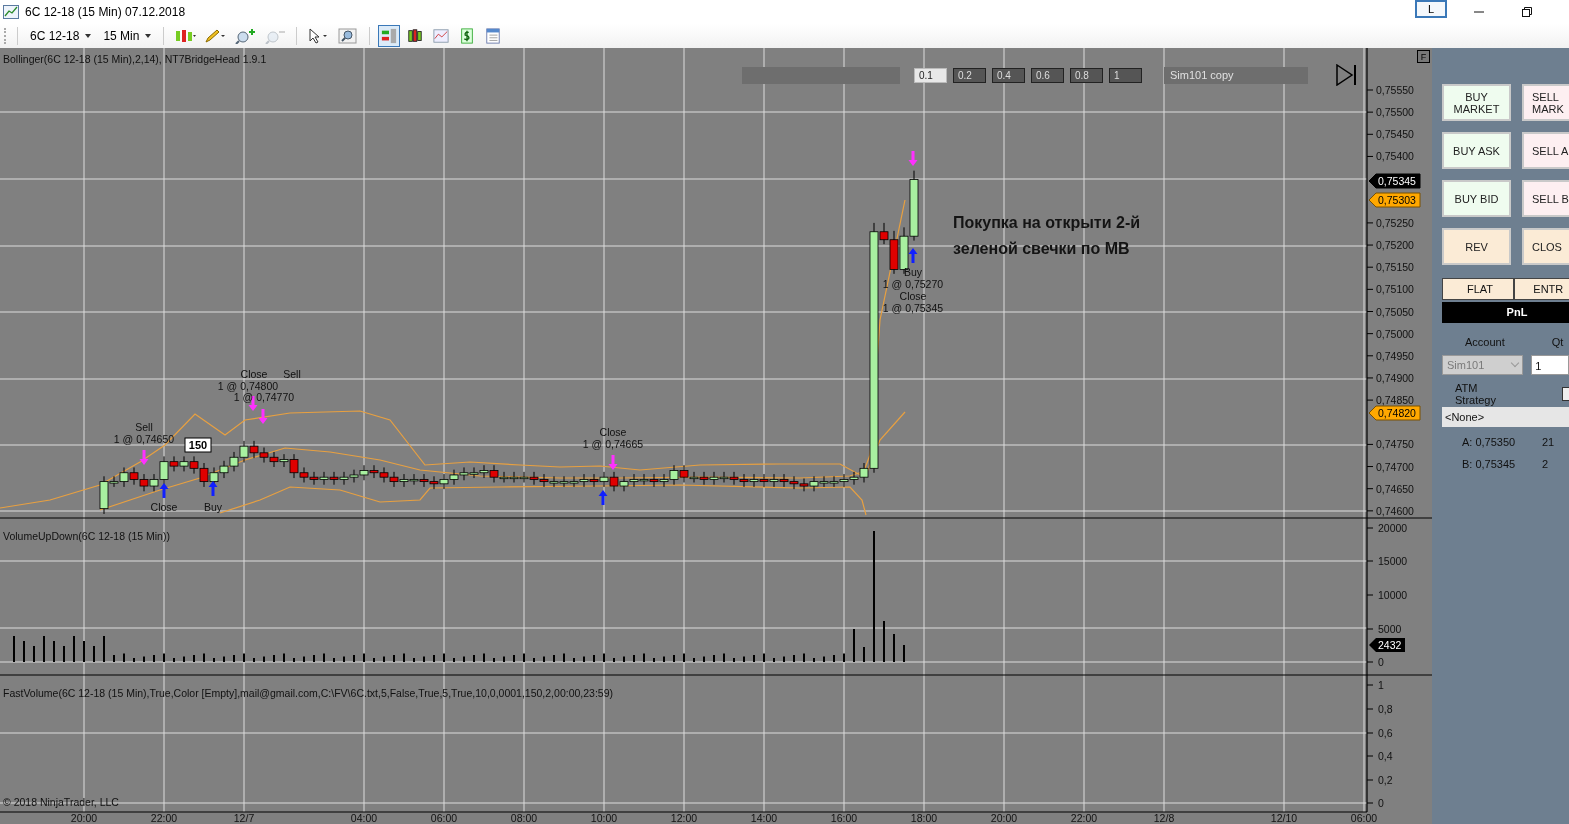  I want to click on position-tab: FLAT, so click(1478, 289).